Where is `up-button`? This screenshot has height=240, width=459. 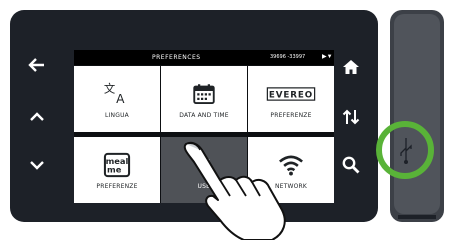 up-button is located at coordinates (37, 117).